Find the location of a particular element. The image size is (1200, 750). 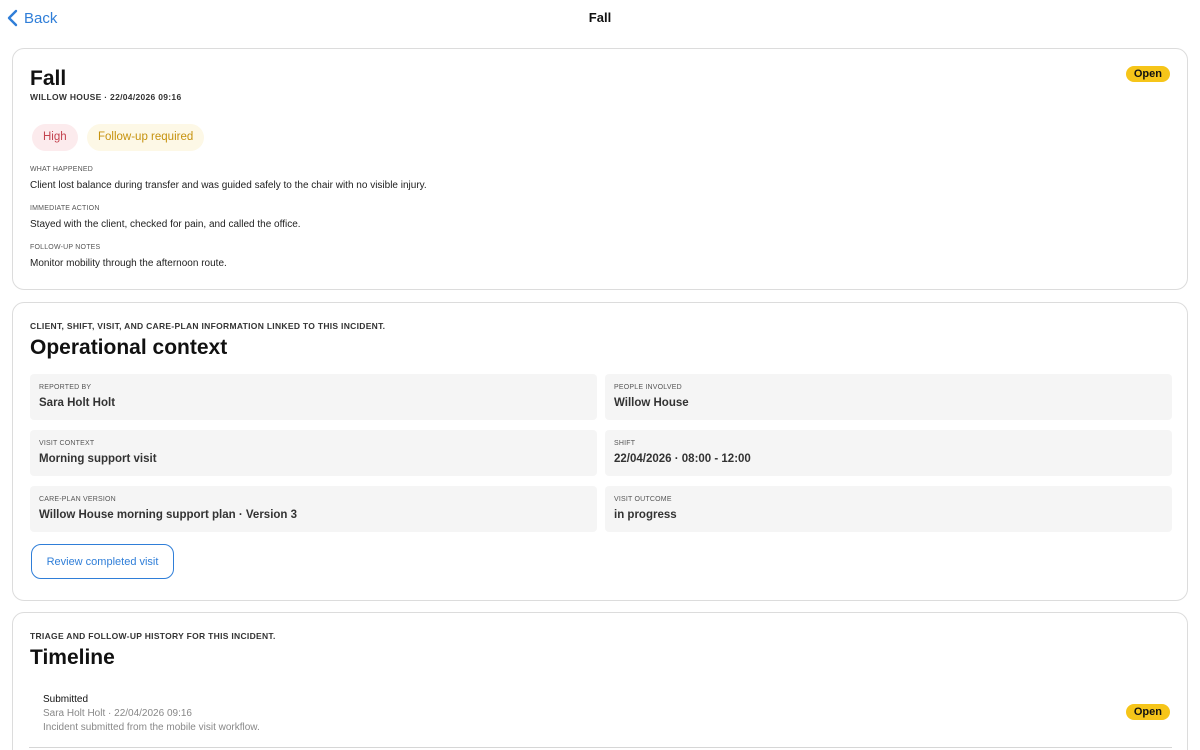

timeline-entry-meta: Sara Holt Holt · 22/04/2026 09:16 is located at coordinates (117, 713).